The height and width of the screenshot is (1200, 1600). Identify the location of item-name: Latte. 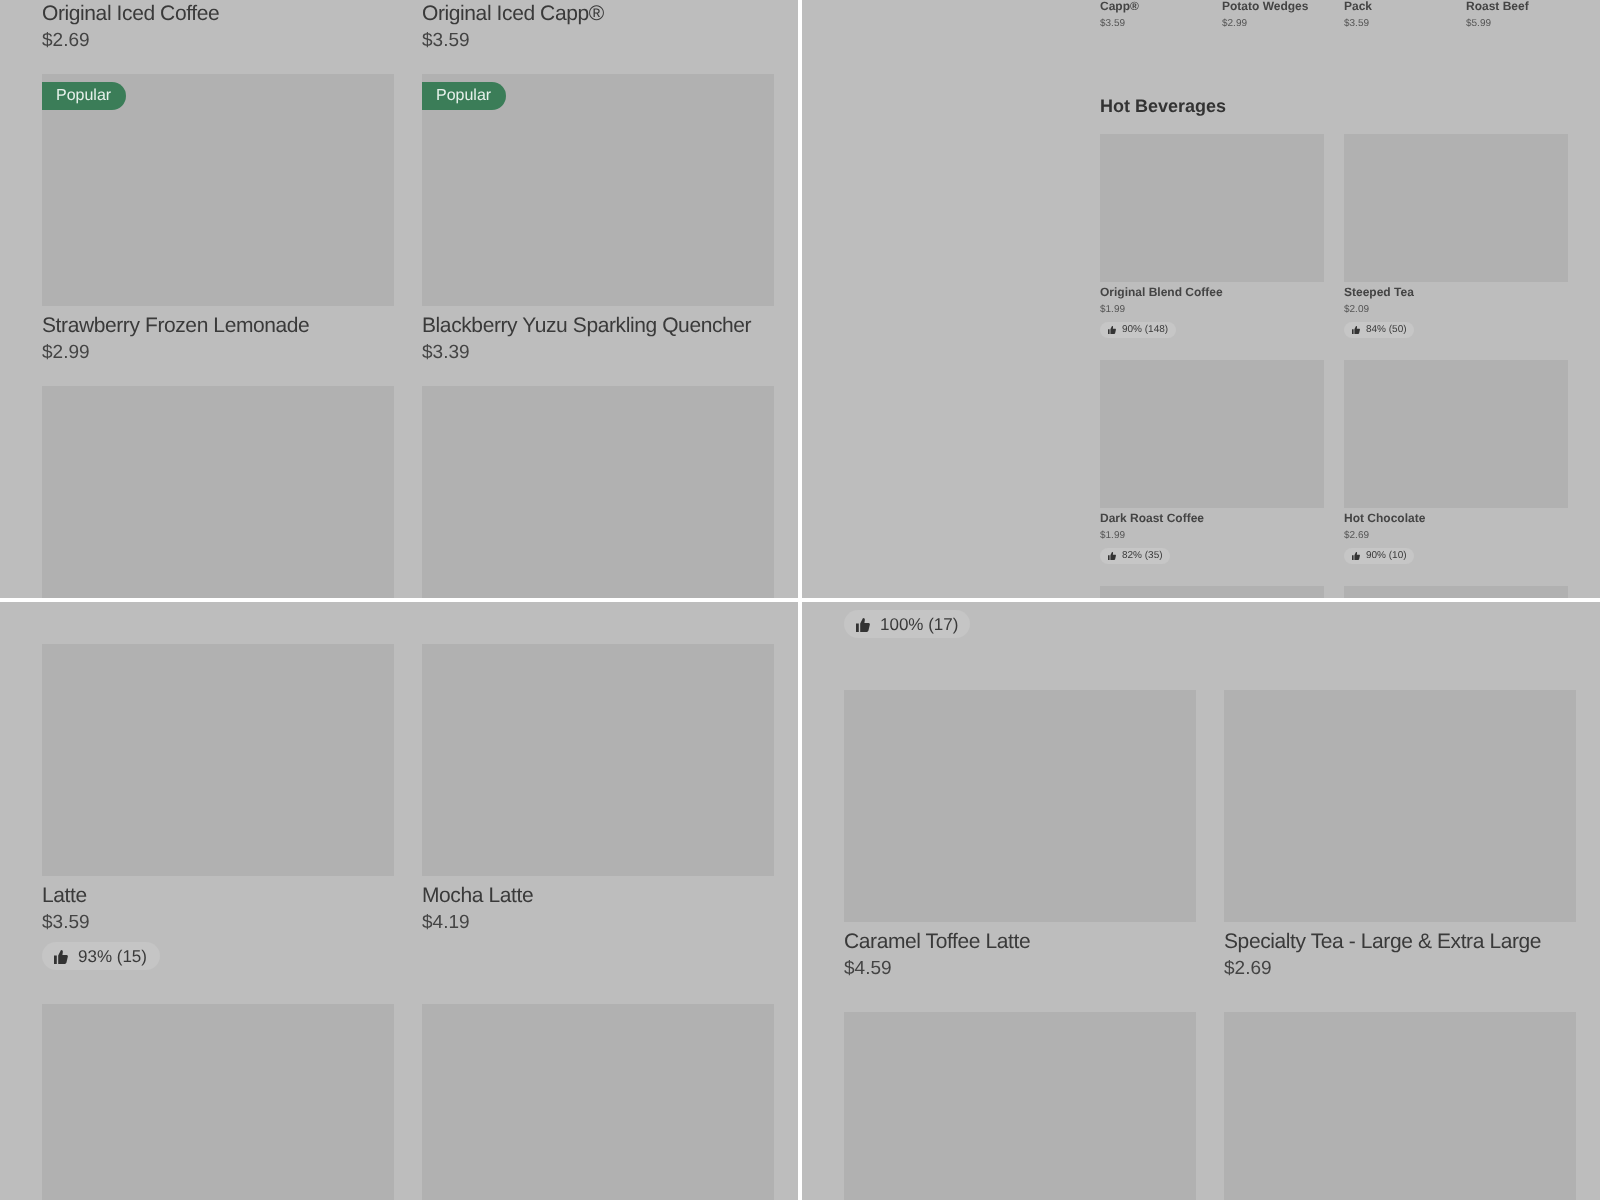
(218, 896).